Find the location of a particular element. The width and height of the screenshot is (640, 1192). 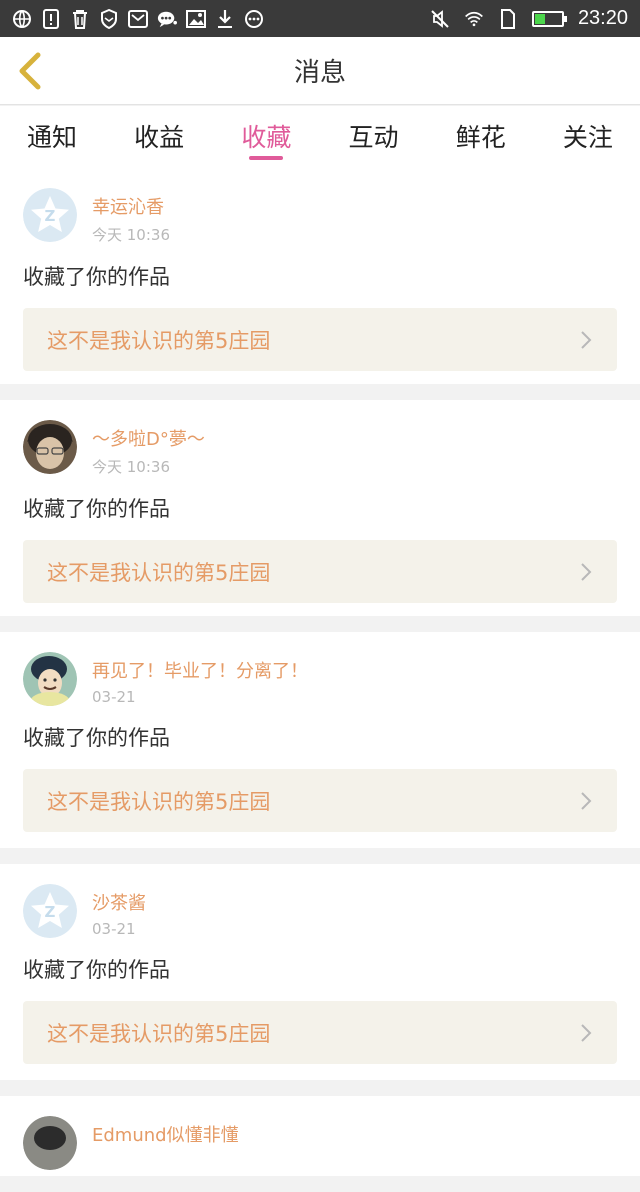

image-icon is located at coordinates (196, 19).